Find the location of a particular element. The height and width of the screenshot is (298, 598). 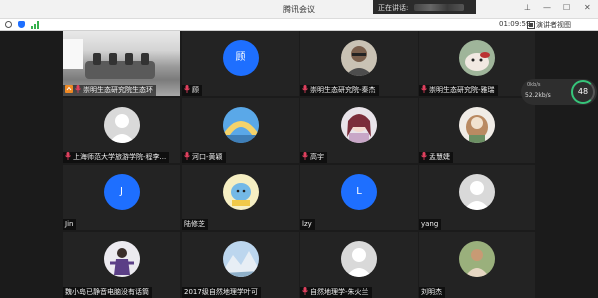

participant-name-label: Jin is located at coordinates (70, 224).